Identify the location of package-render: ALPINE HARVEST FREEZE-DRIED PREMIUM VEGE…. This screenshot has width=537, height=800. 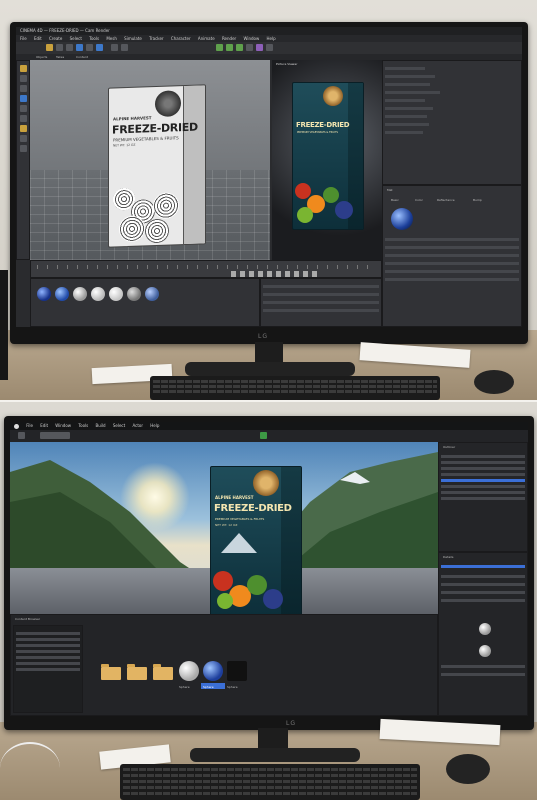
(256, 541).